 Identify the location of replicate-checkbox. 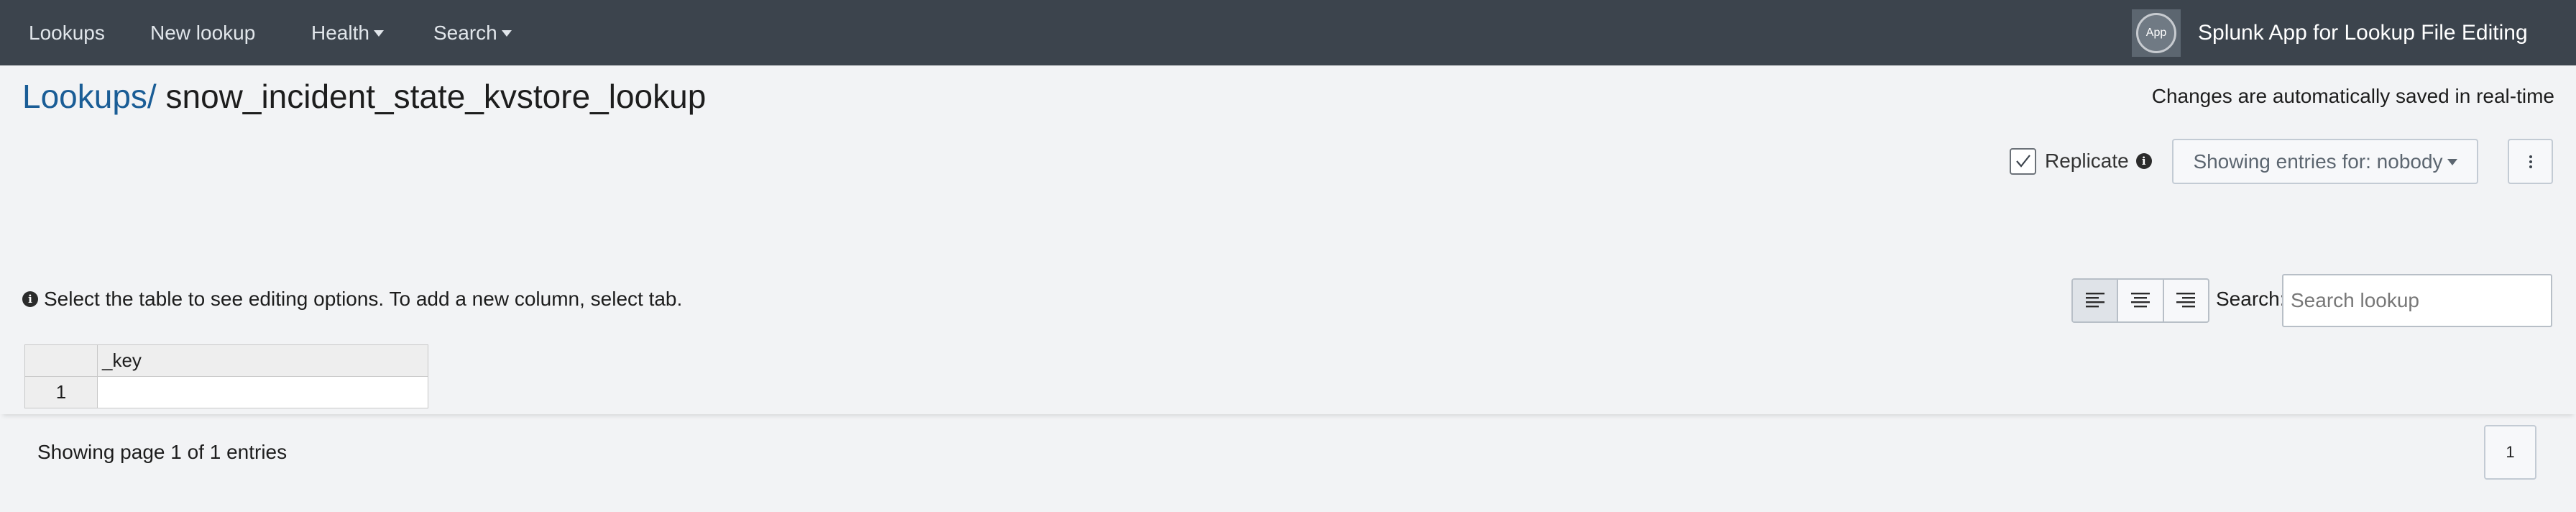
(2023, 161).